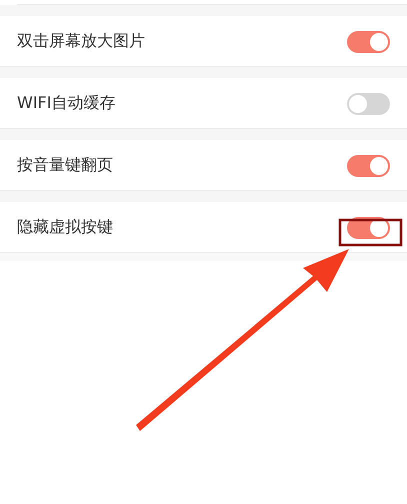 This screenshot has width=407, height=504. Describe the element at coordinates (65, 227) in the screenshot. I see `setting-label: 隐藏虚拟按键` at that location.